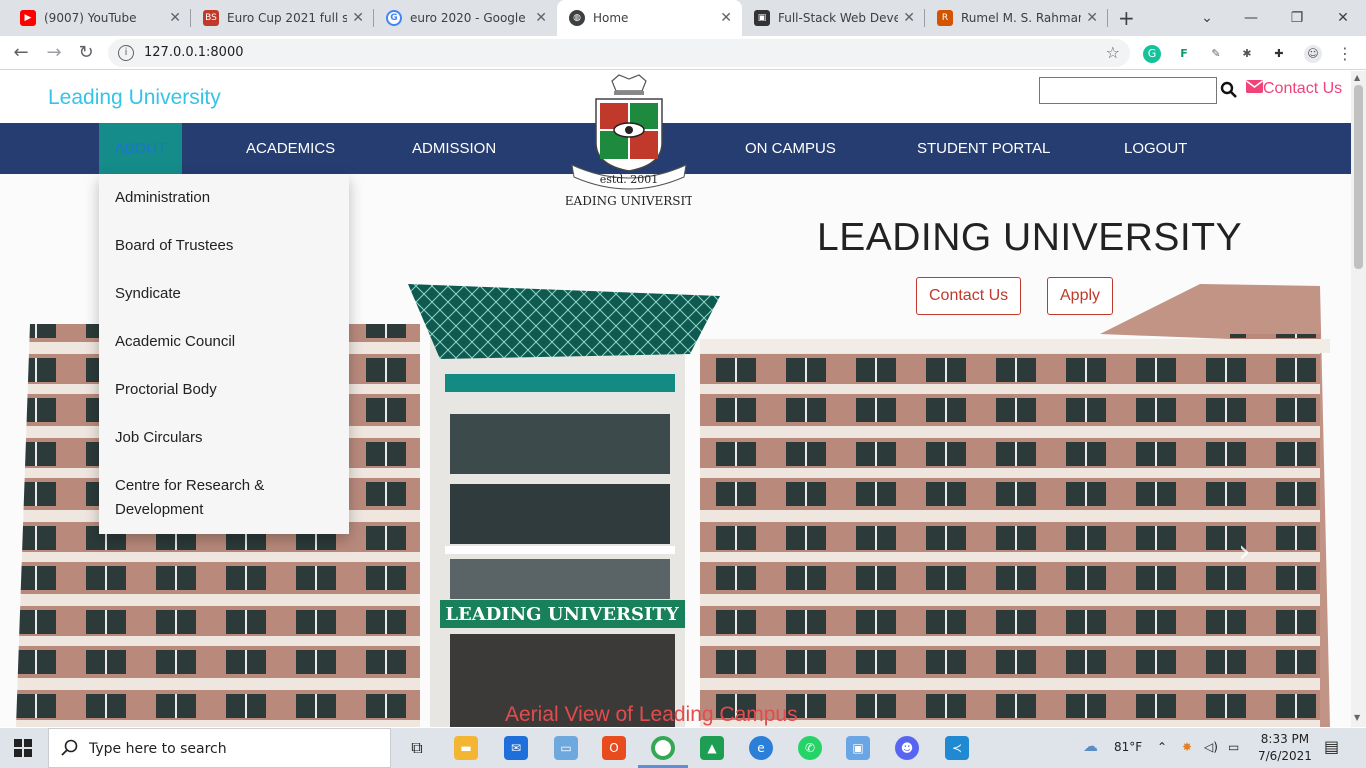 Image resolution: width=1366 pixels, height=768 pixels. I want to click on nav-on-campus: ON CAMPUS, so click(790, 148).